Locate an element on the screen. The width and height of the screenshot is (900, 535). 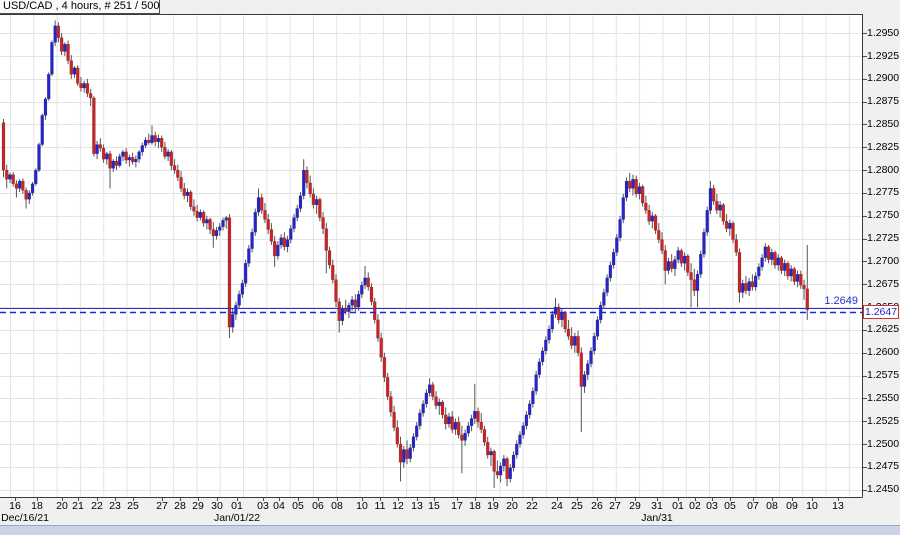
time-axis-label: 09 is located at coordinates (792, 506).